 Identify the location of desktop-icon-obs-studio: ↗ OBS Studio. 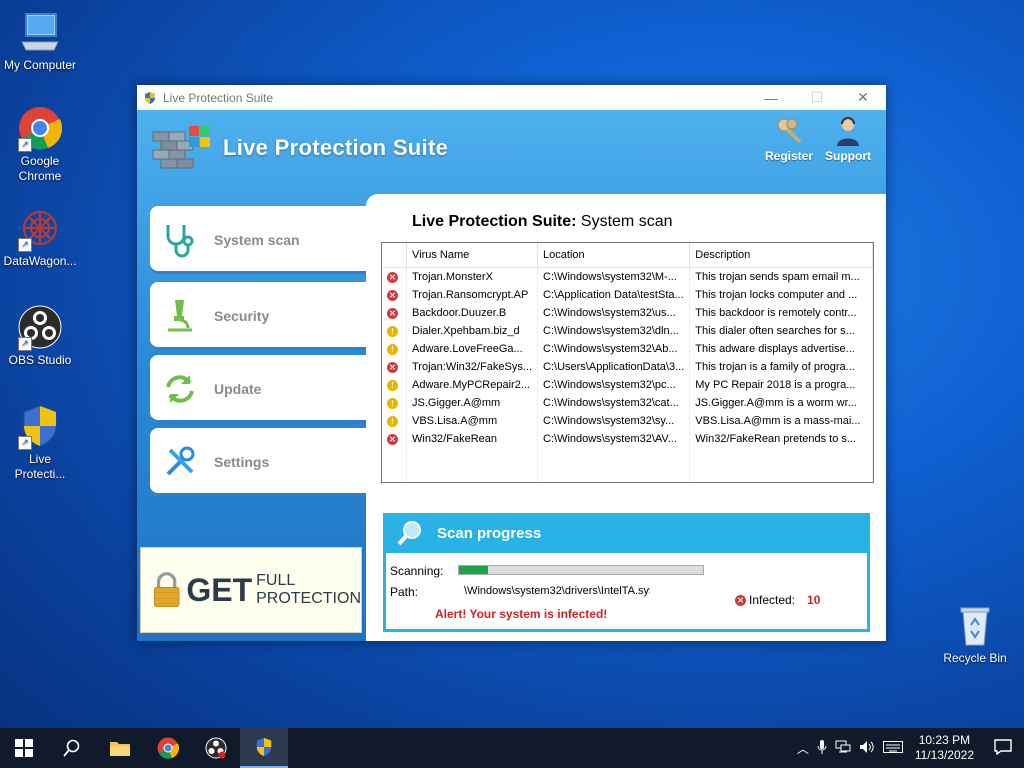
(40, 336).